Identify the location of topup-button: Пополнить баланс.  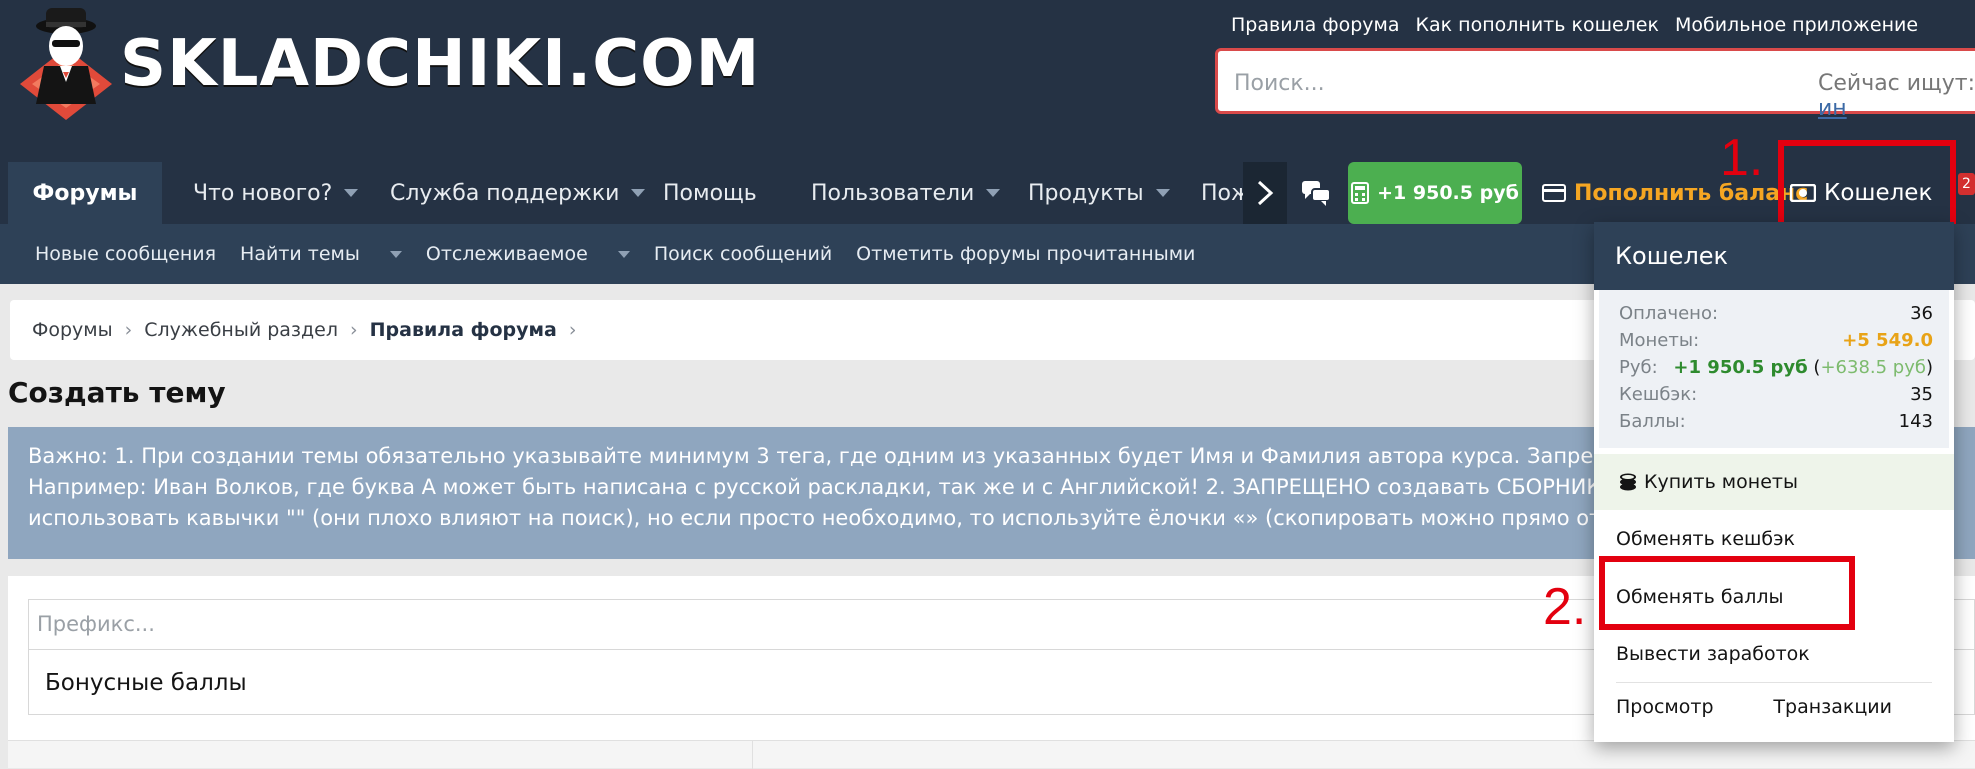
(1675, 193).